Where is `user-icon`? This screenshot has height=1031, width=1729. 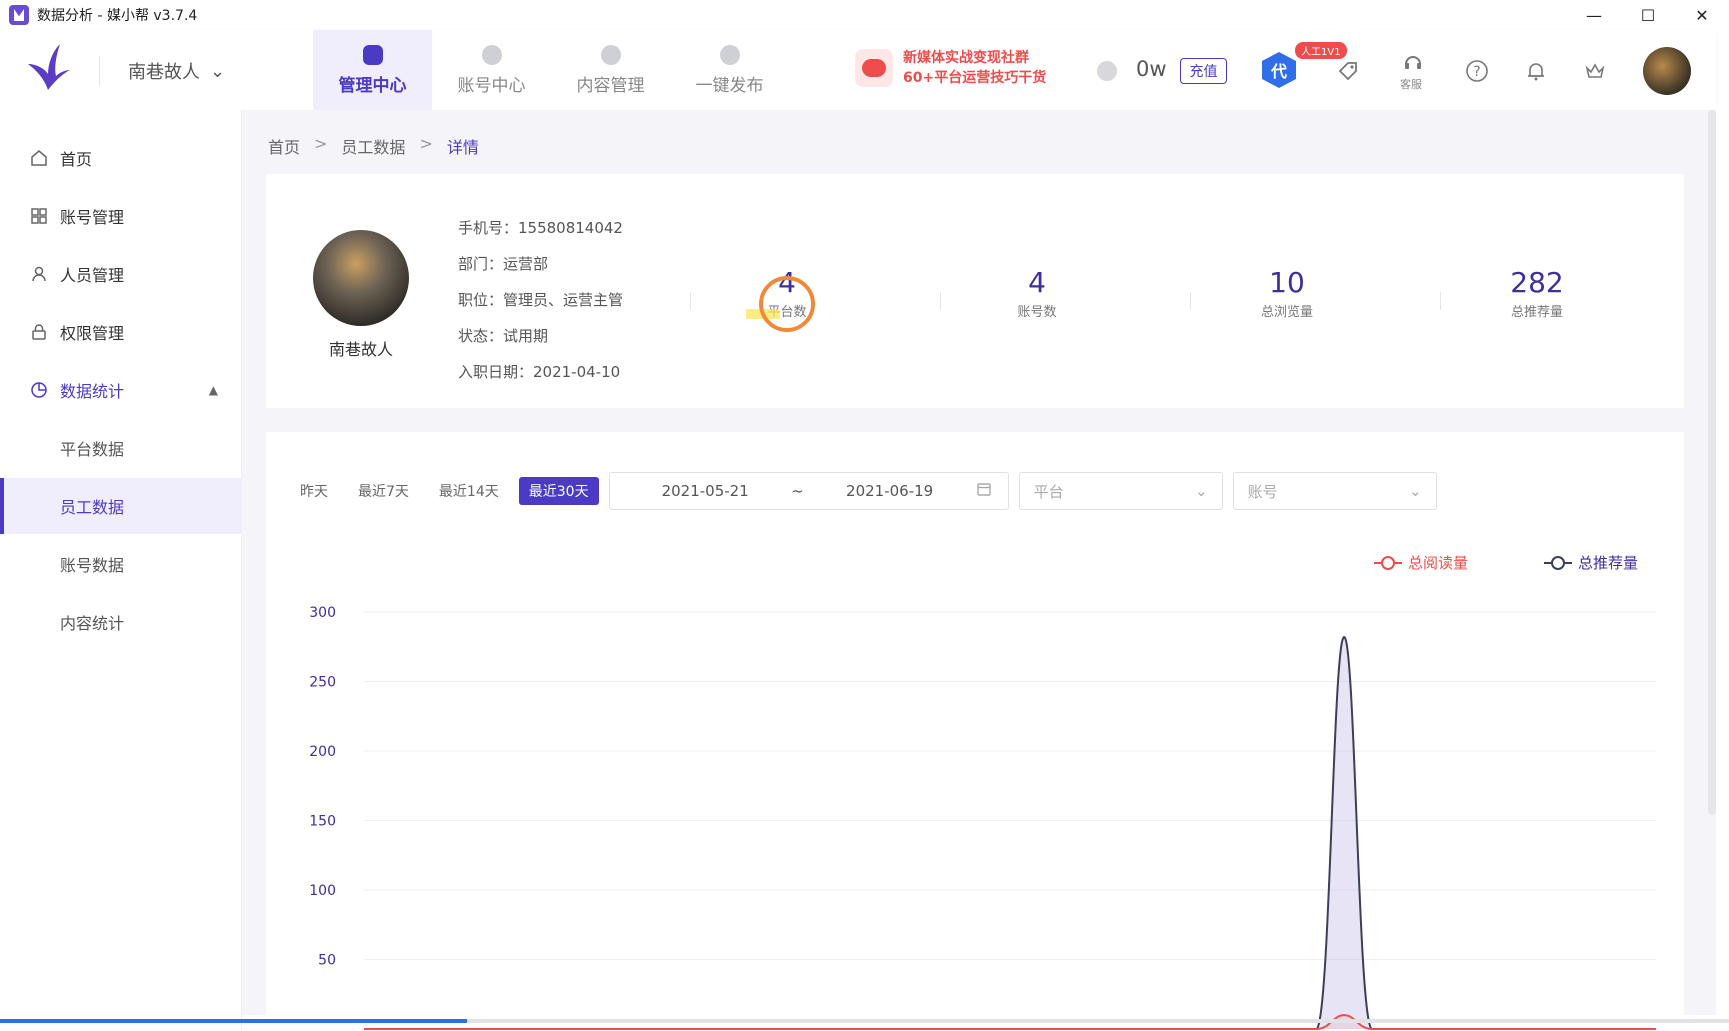 user-icon is located at coordinates (39, 274).